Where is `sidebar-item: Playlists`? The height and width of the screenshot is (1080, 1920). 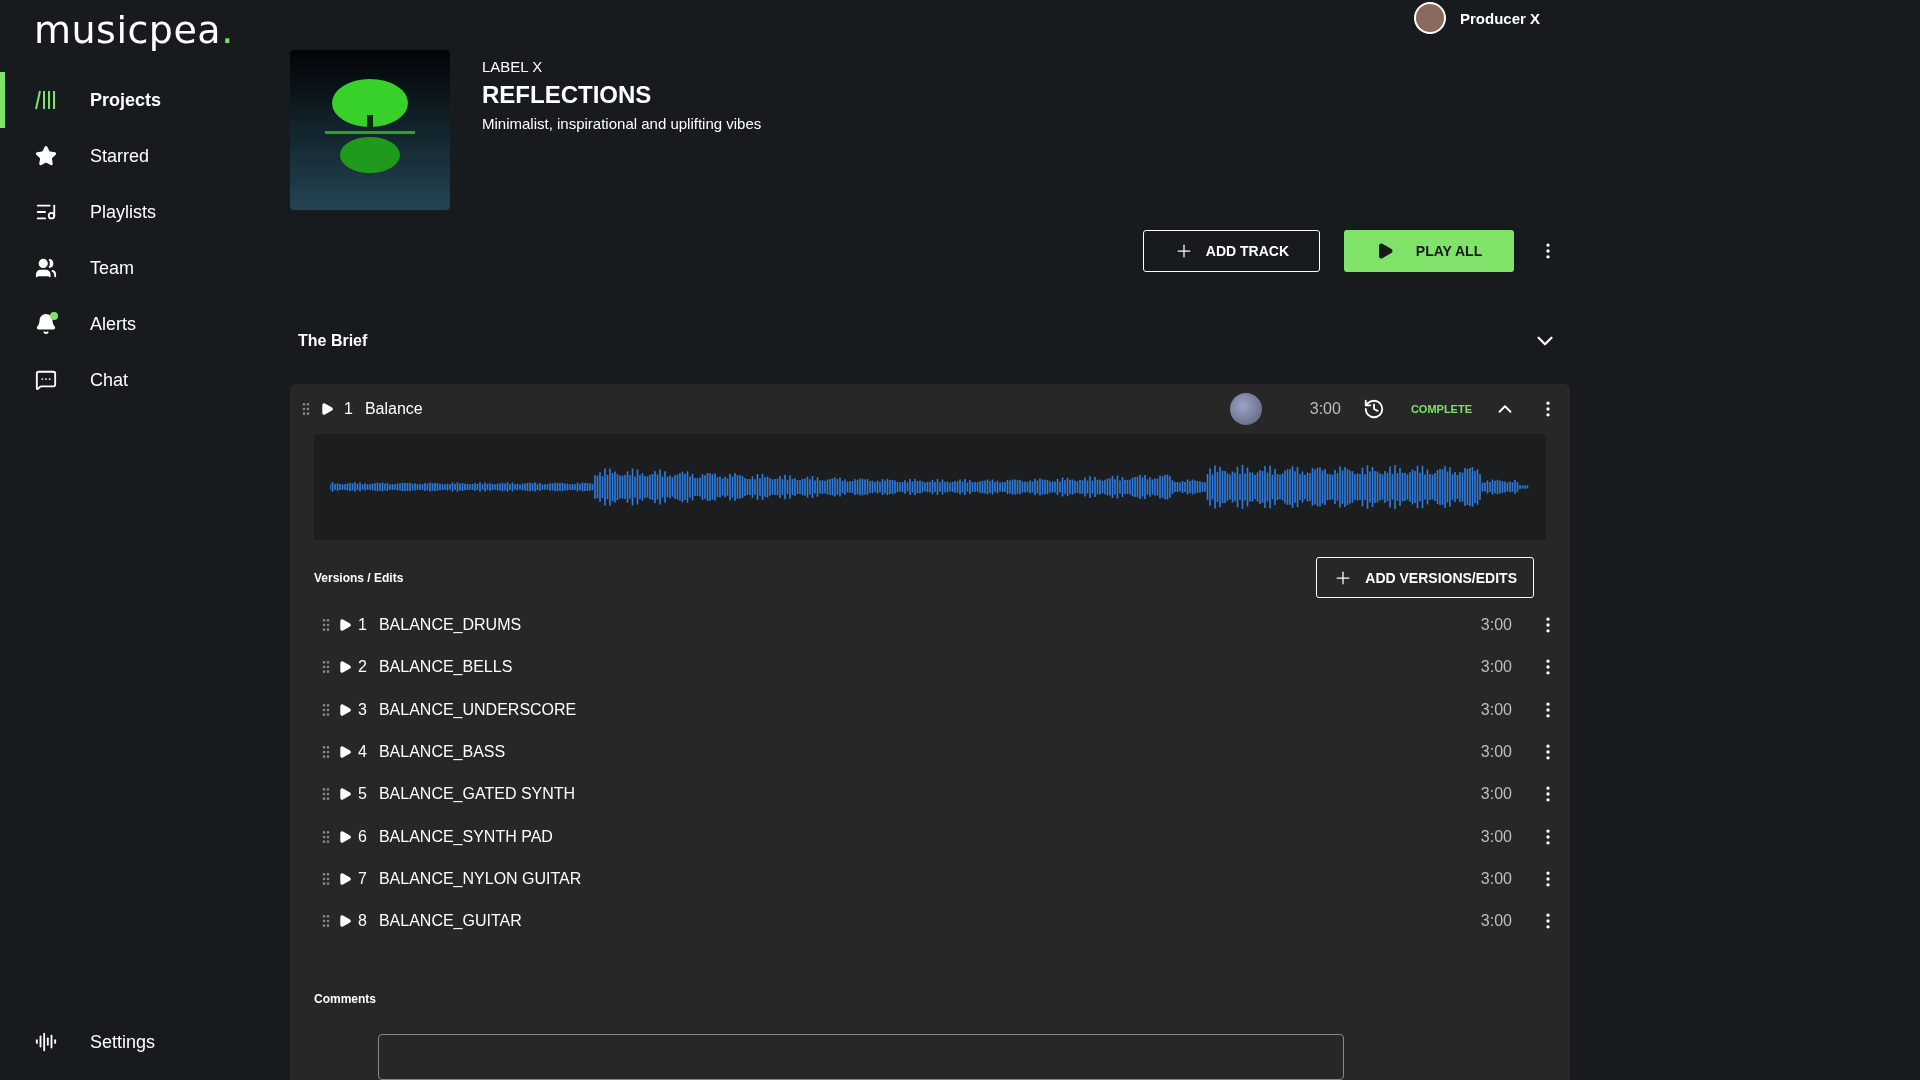
sidebar-item: Playlists is located at coordinates (135, 212).